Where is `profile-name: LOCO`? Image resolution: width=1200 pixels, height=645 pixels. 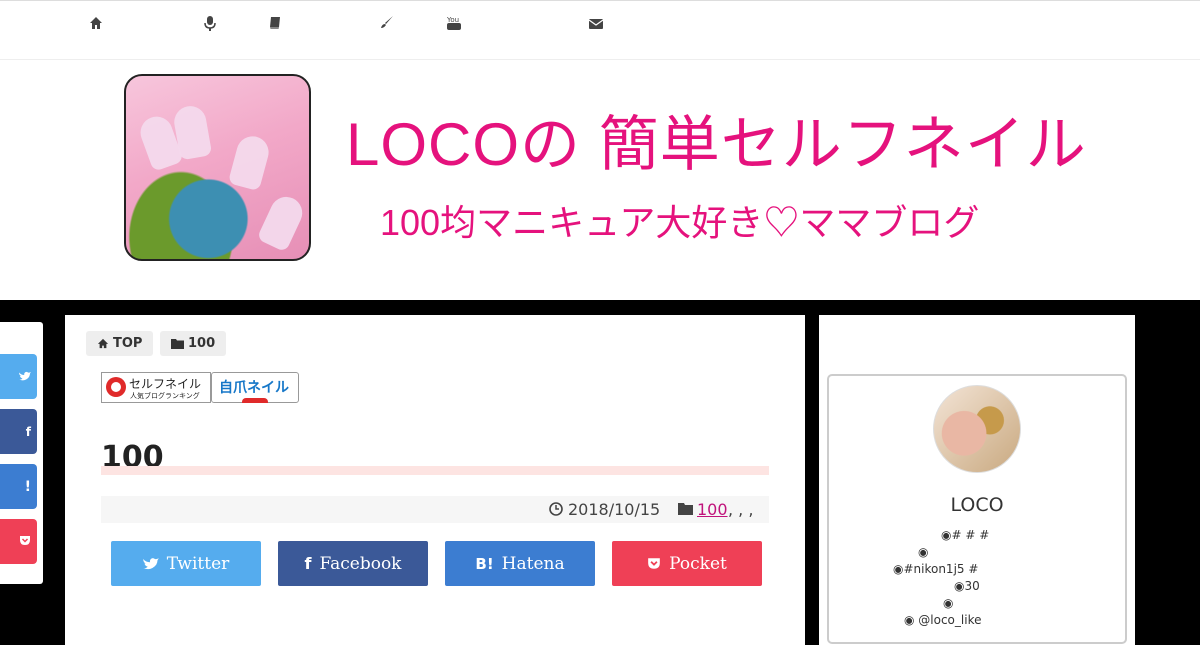 profile-name: LOCO is located at coordinates (977, 505).